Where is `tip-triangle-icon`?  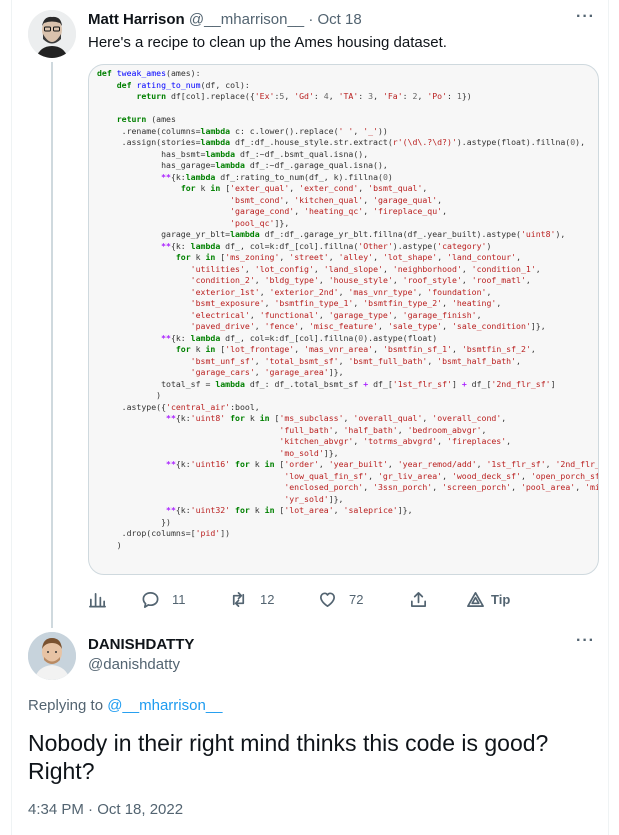 tip-triangle-icon is located at coordinates (475, 599).